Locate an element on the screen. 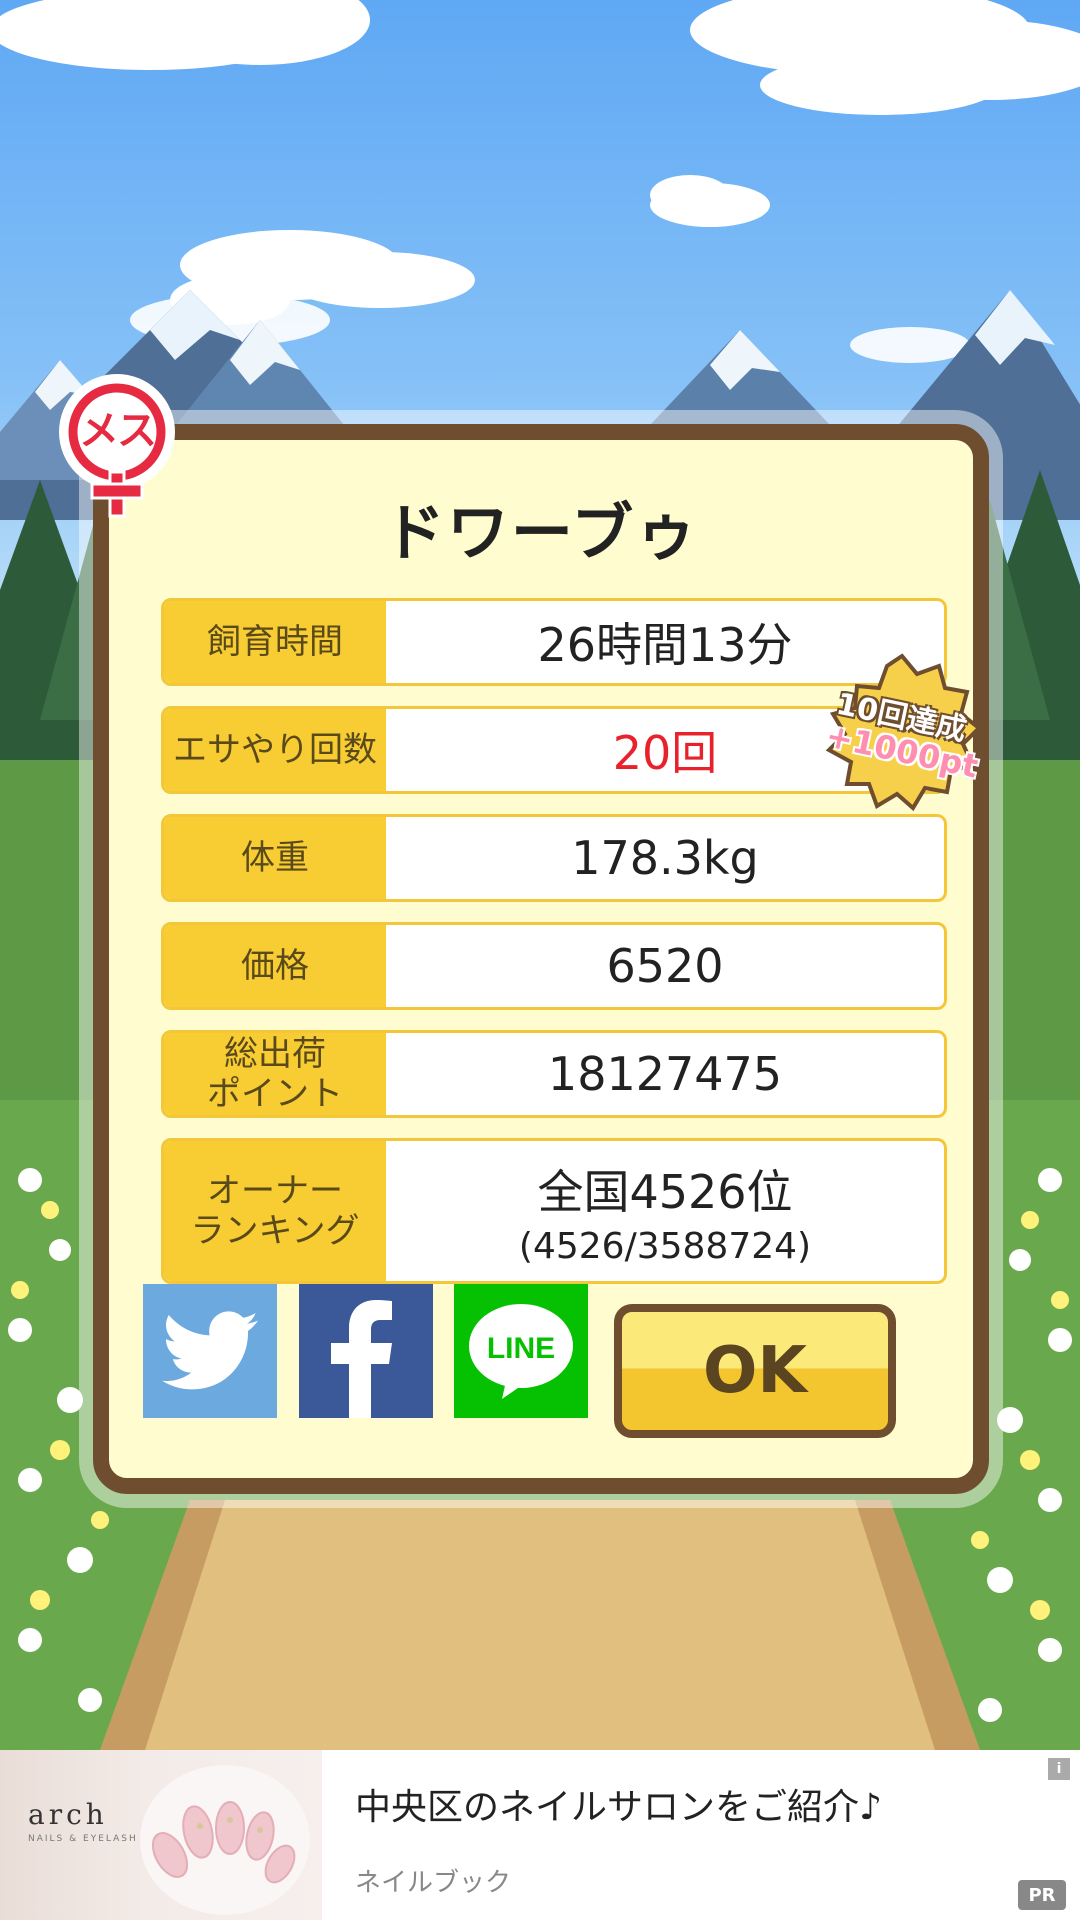 This screenshot has height=1920, width=1080. stat-label: オーナー ランキング is located at coordinates (275, 1211).